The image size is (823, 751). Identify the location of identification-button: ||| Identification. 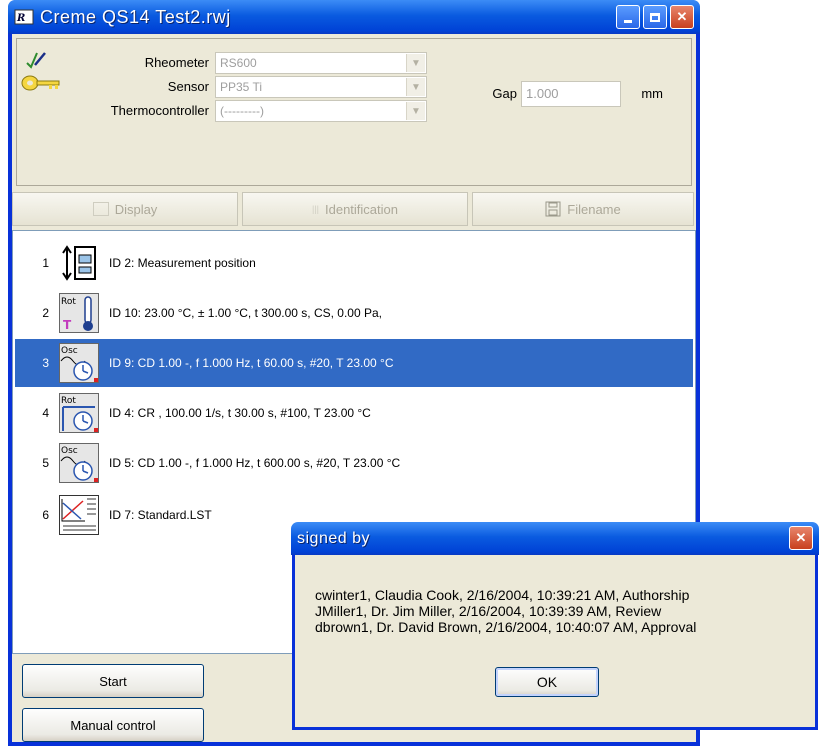
(355, 209).